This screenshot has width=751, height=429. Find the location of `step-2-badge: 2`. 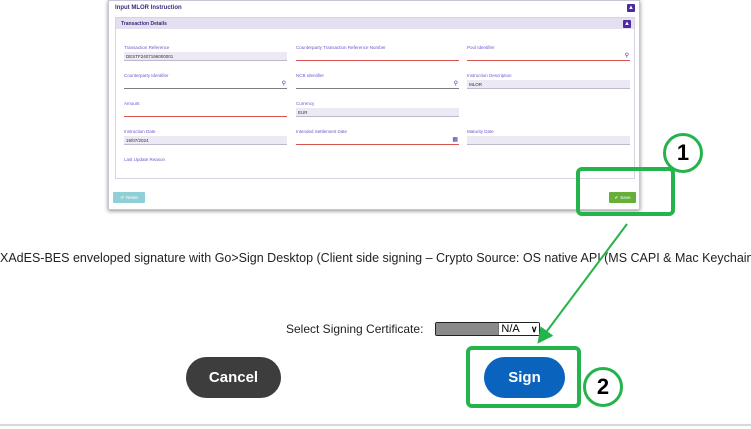

step-2-badge: 2 is located at coordinates (603, 387).